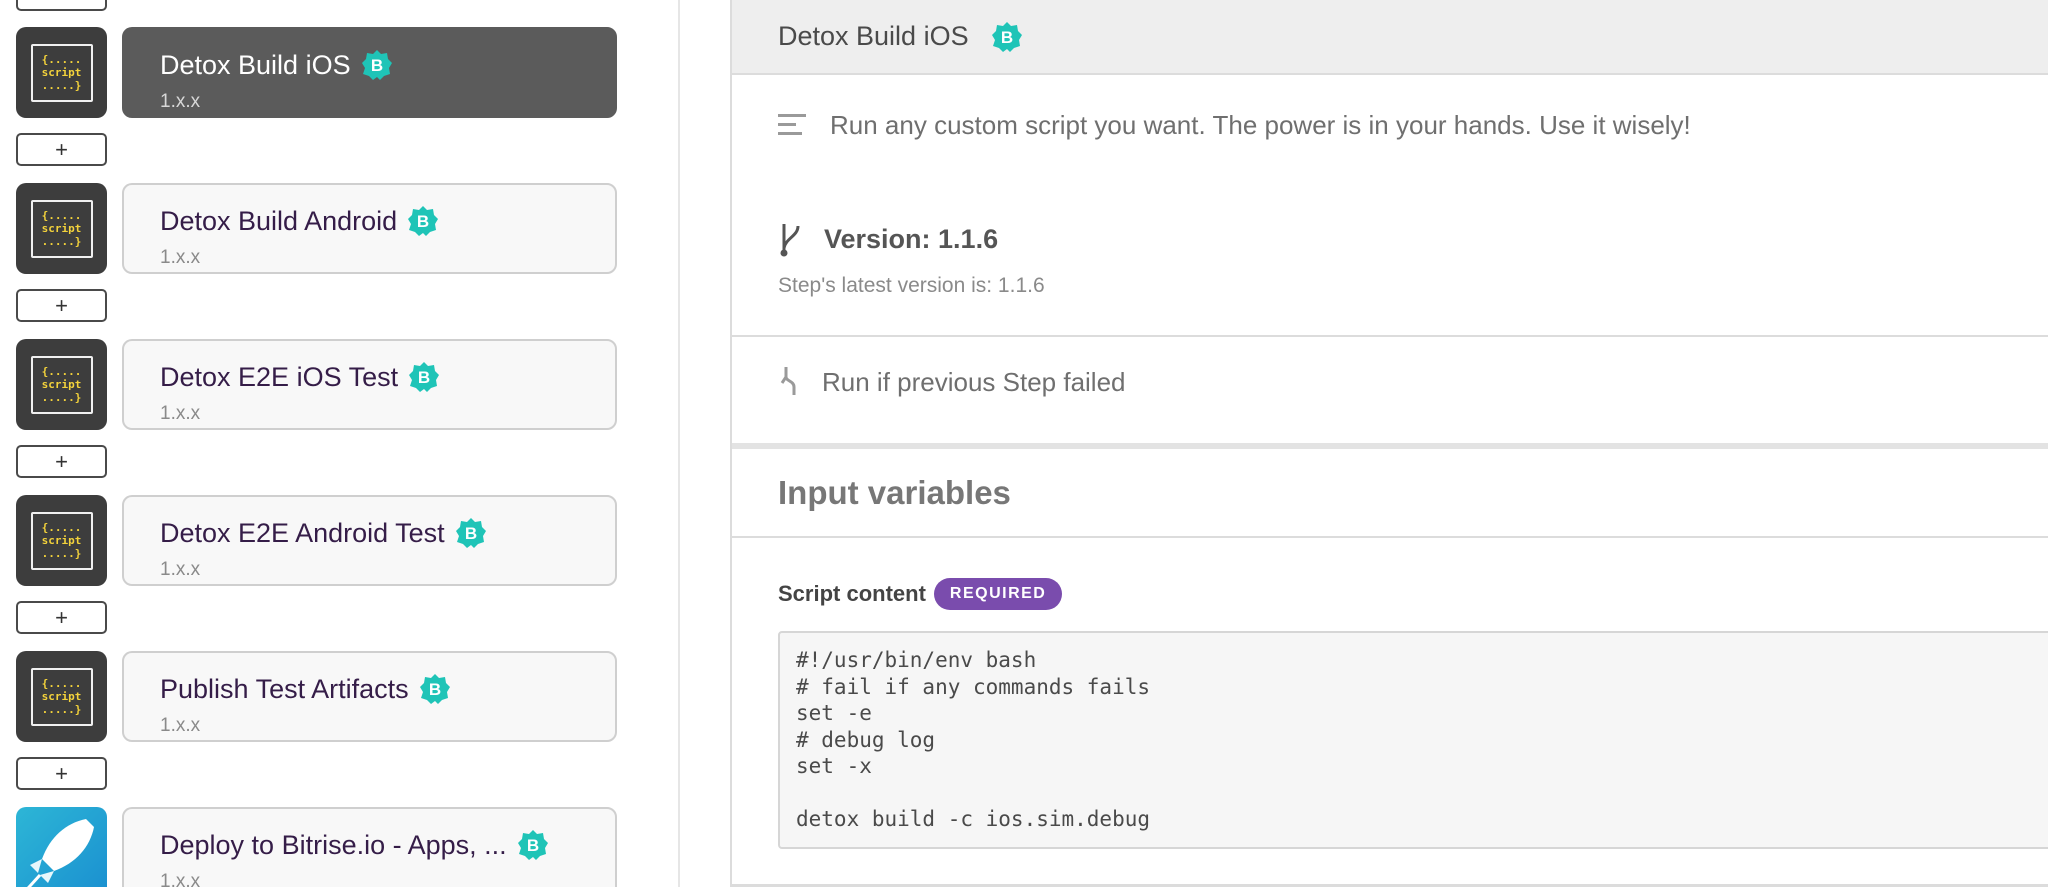 The width and height of the screenshot is (2048, 887). Describe the element at coordinates (790, 240) in the screenshot. I see `version-branch-icon` at that location.